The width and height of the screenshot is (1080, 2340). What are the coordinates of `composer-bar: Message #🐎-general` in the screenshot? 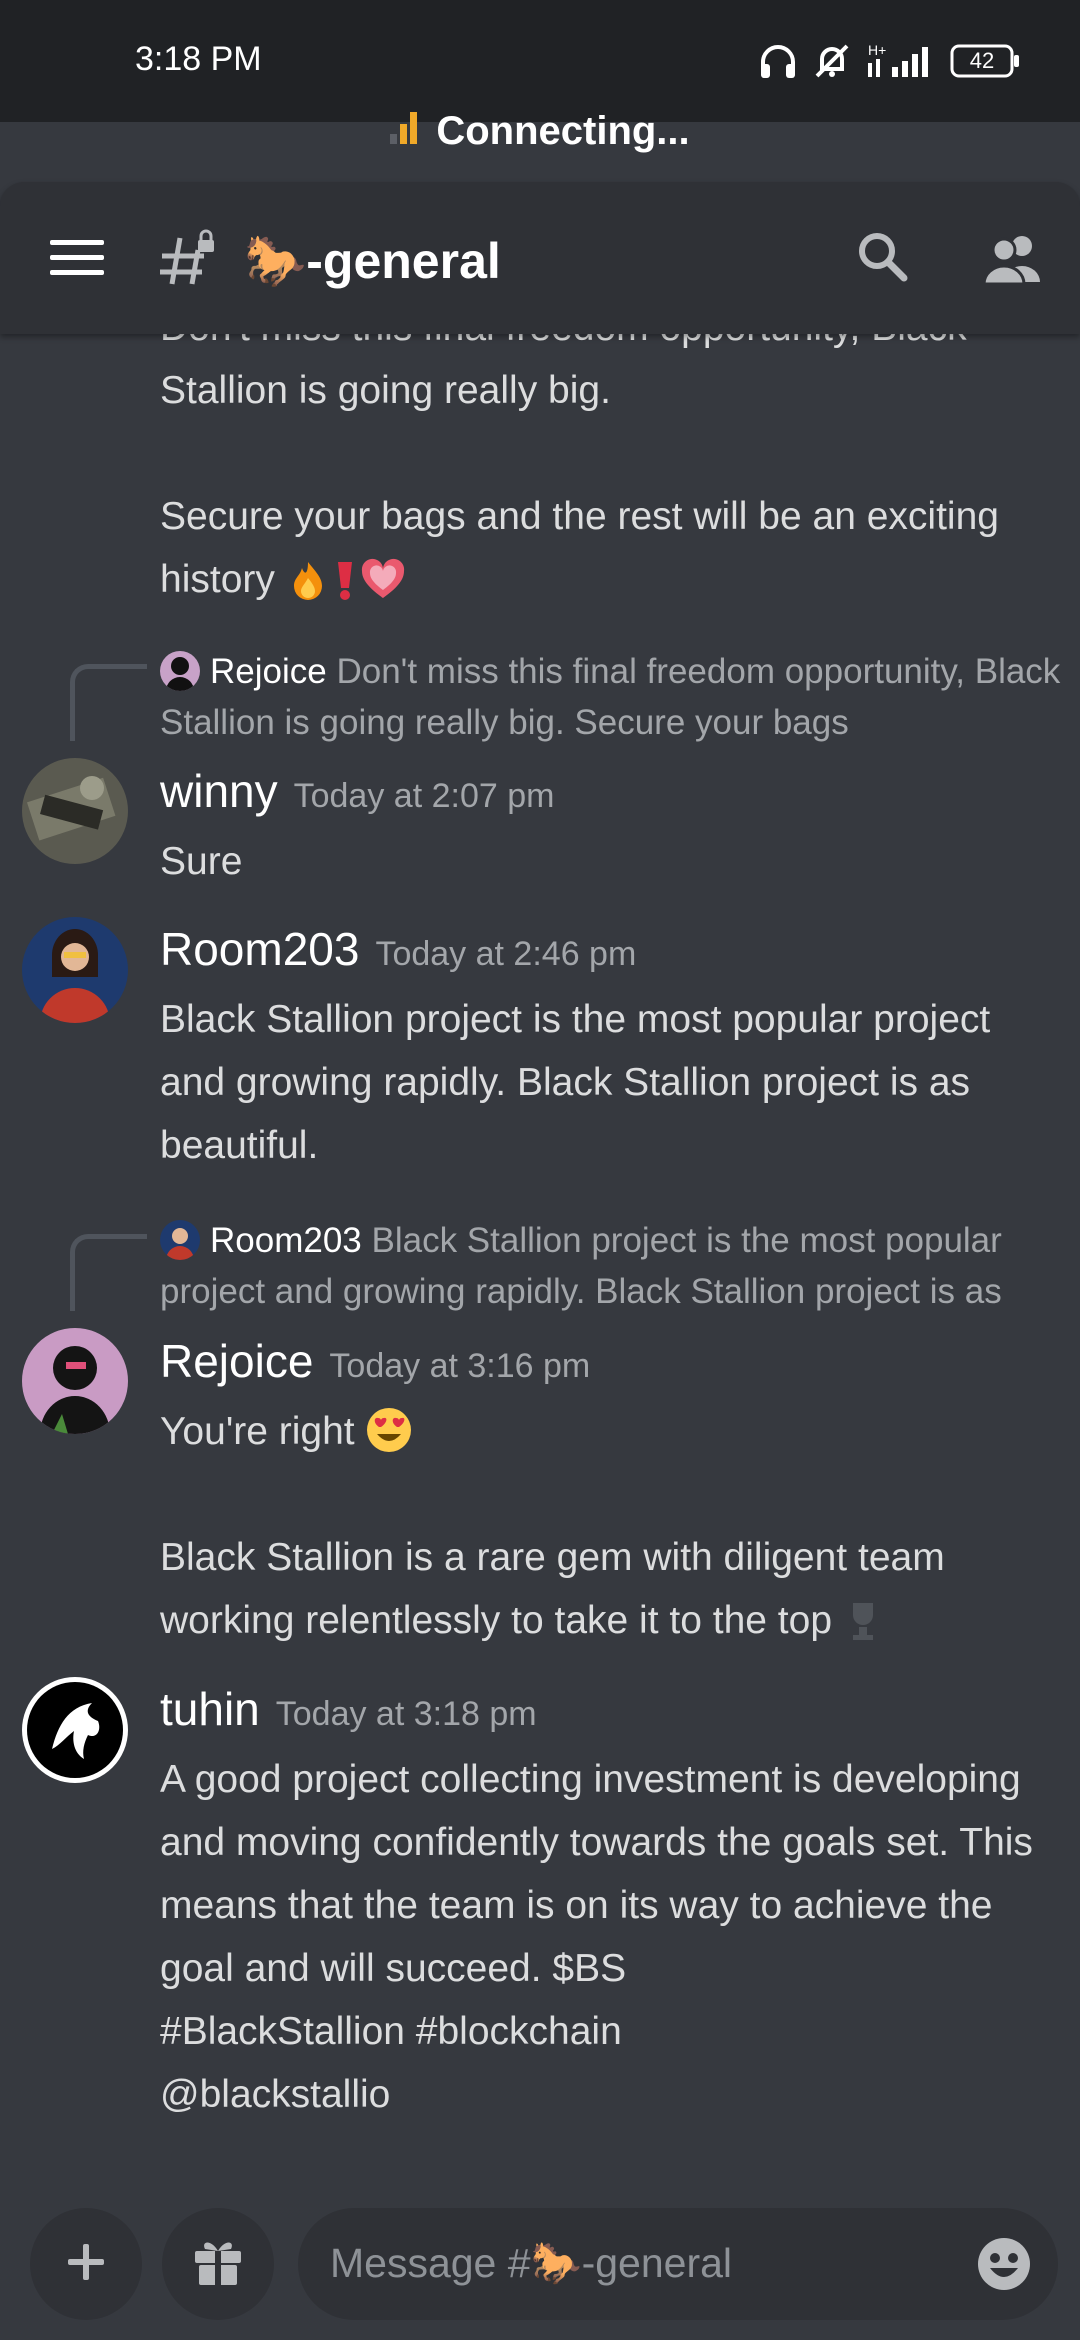 It's located at (540, 2267).